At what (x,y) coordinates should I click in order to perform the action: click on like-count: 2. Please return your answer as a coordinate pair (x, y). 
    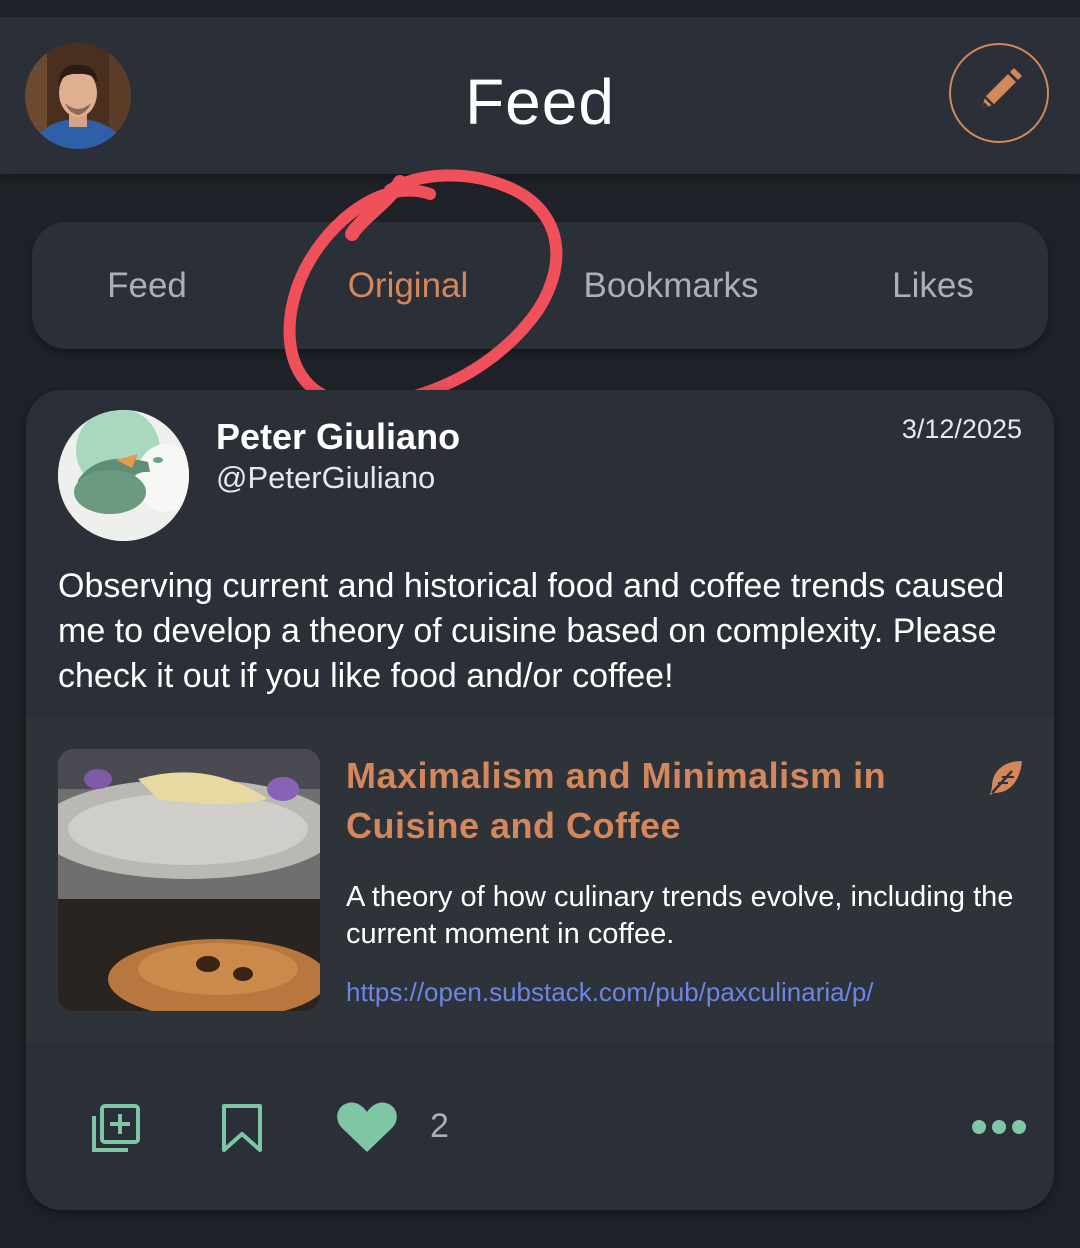
    Looking at the image, I should click on (439, 1126).